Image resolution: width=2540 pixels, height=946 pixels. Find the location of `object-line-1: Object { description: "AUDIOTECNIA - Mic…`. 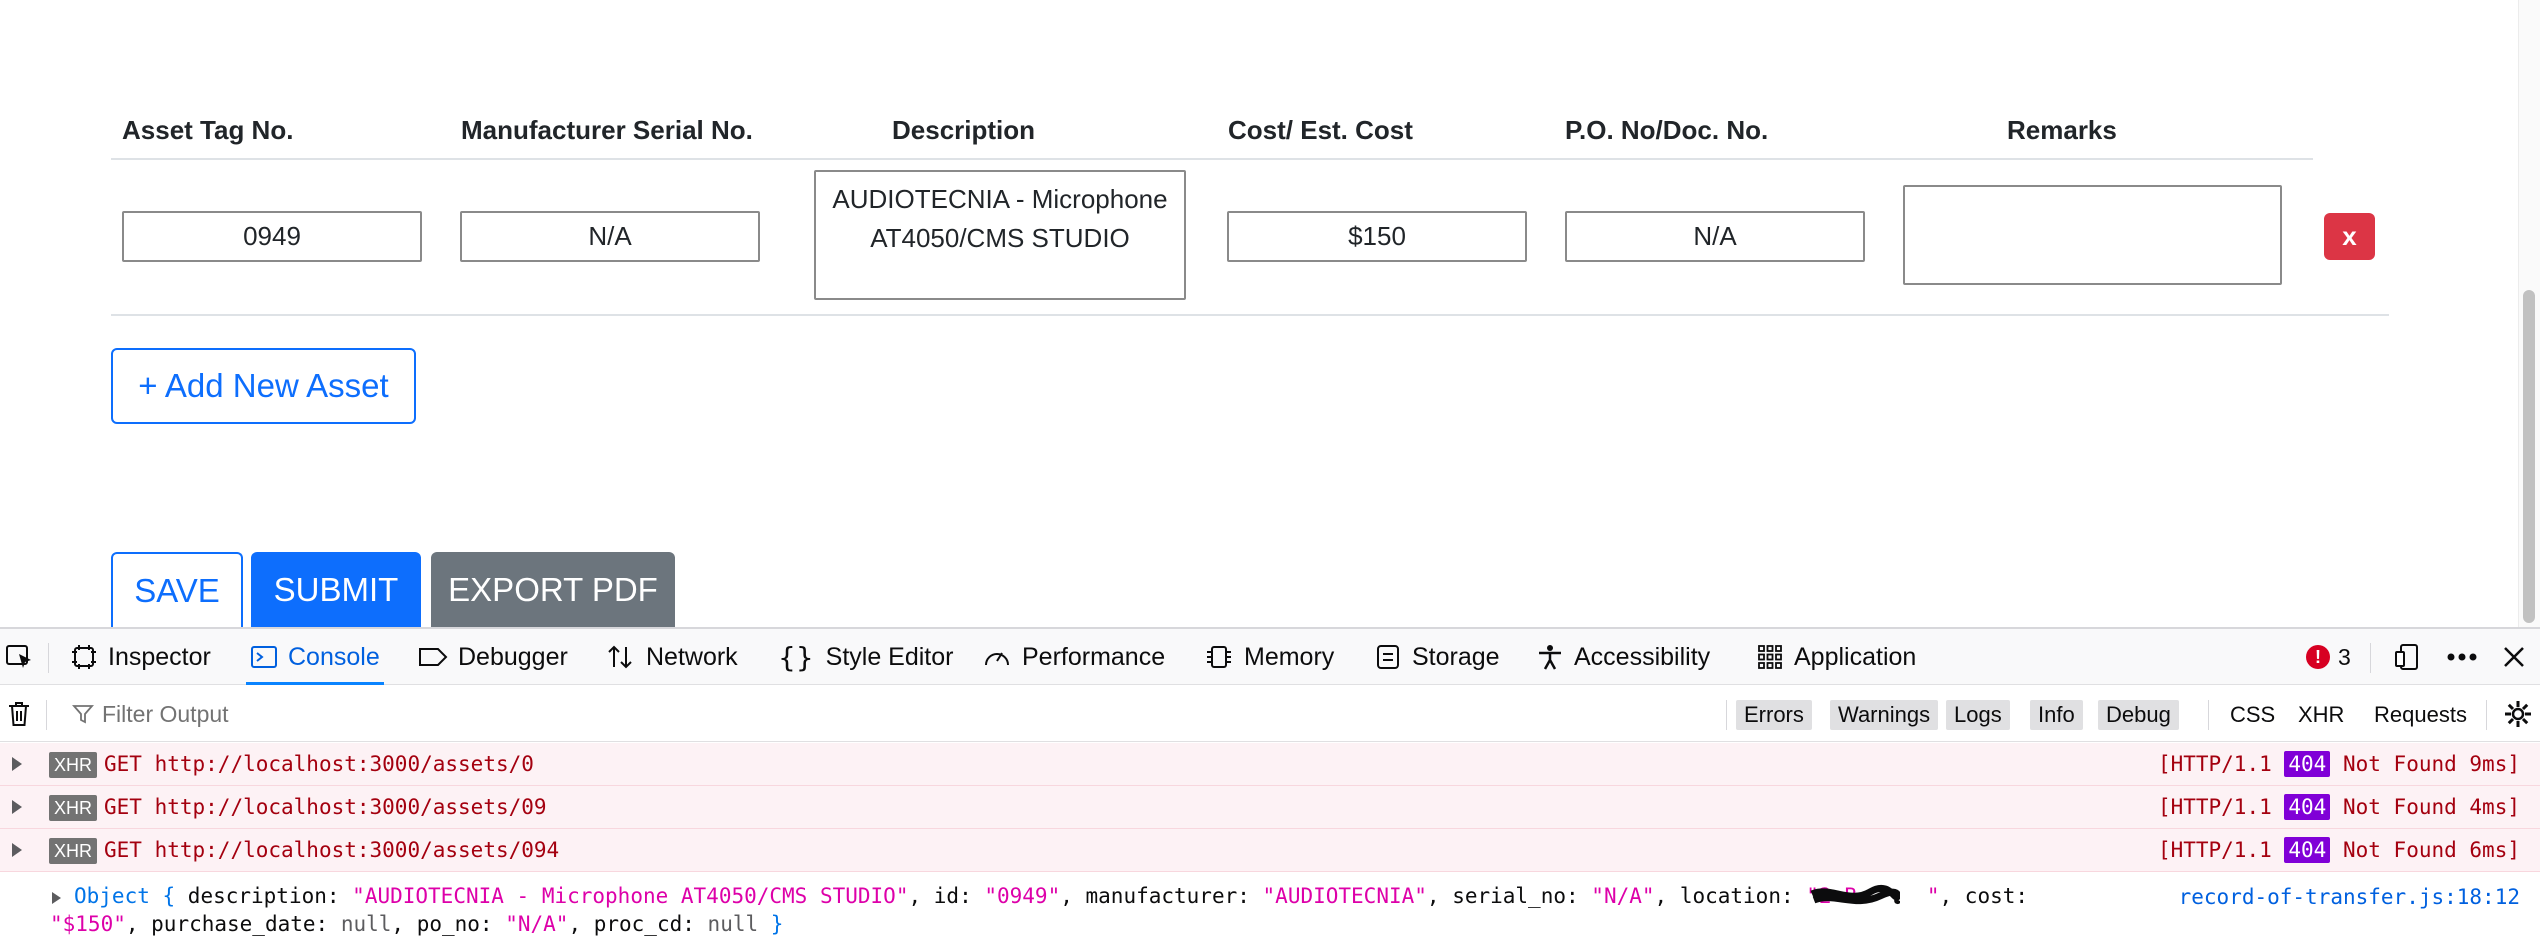

object-line-1: Object { description: "AUDIOTECNIA - Mic… is located at coordinates (1051, 896).